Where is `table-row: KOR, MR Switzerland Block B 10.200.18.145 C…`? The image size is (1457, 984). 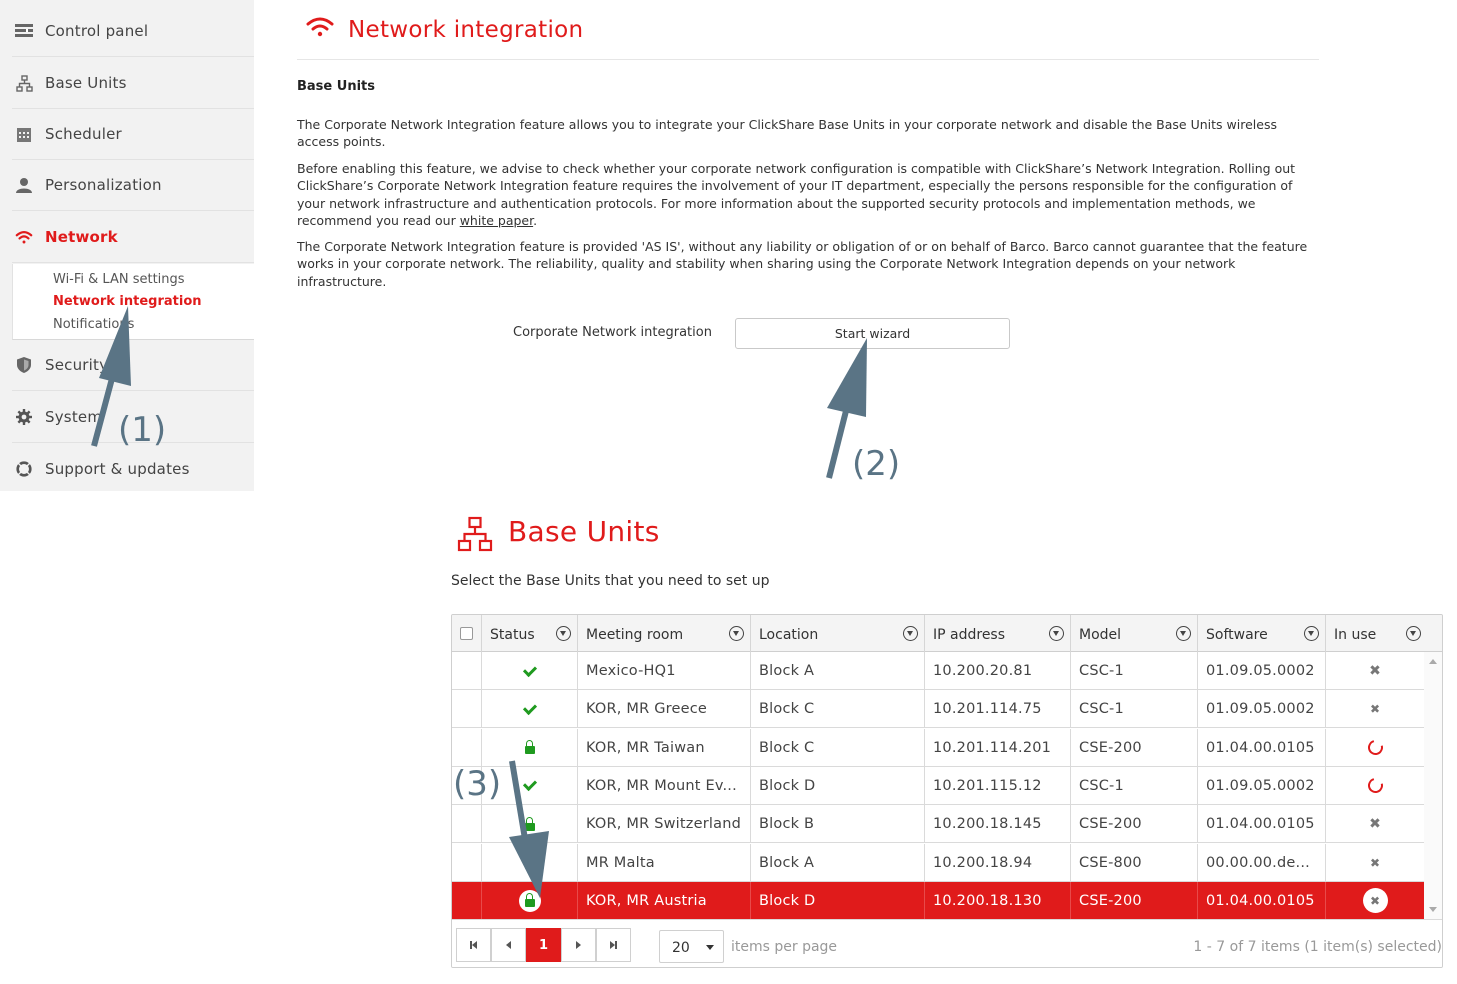 table-row: KOR, MR Switzerland Block B 10.200.18.145 C… is located at coordinates (938, 824).